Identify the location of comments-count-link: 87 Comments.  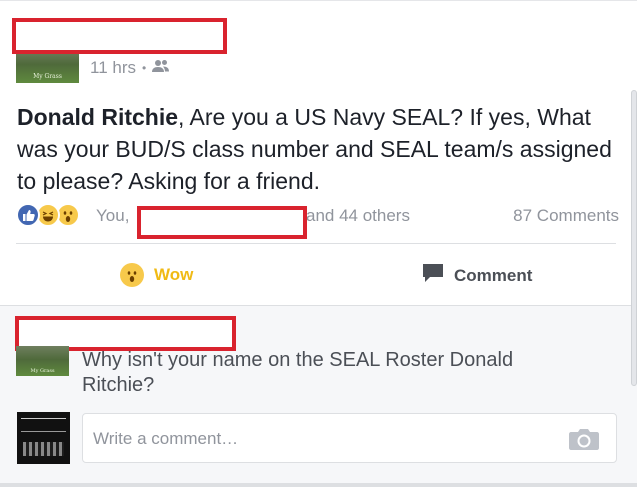
(566, 216).